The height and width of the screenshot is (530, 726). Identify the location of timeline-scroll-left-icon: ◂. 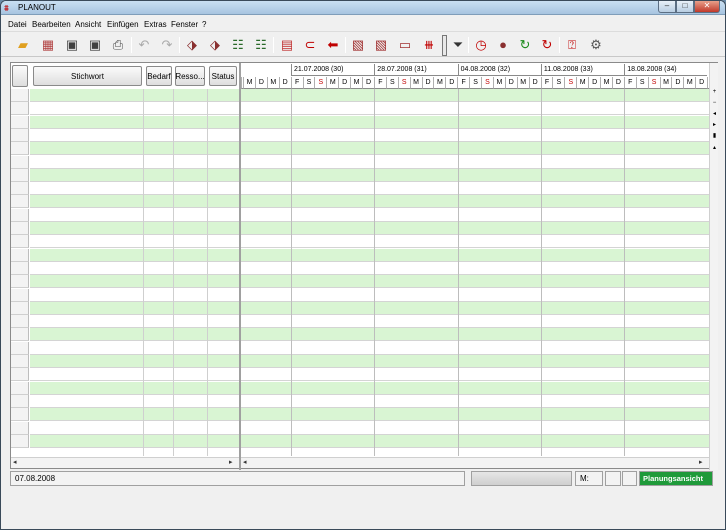
(245, 463).